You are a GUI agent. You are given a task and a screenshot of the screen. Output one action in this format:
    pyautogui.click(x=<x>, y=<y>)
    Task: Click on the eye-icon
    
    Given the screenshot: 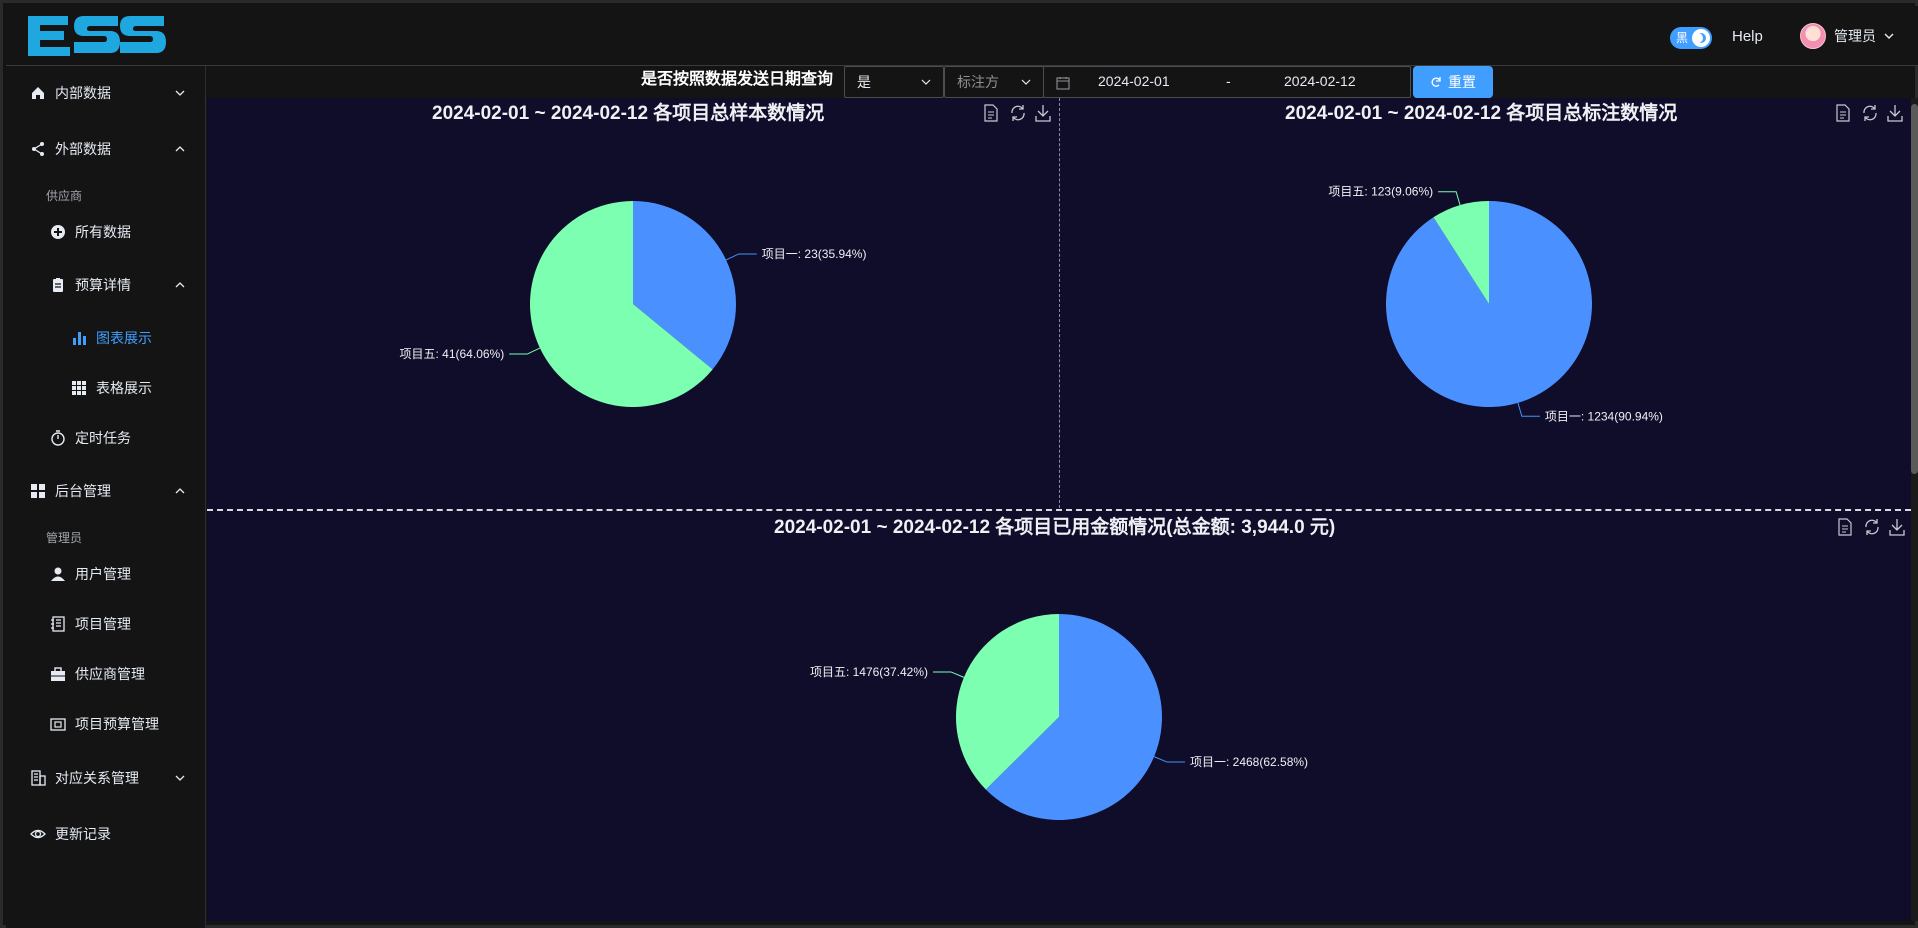 What is the action you would take?
    pyautogui.click(x=38, y=834)
    